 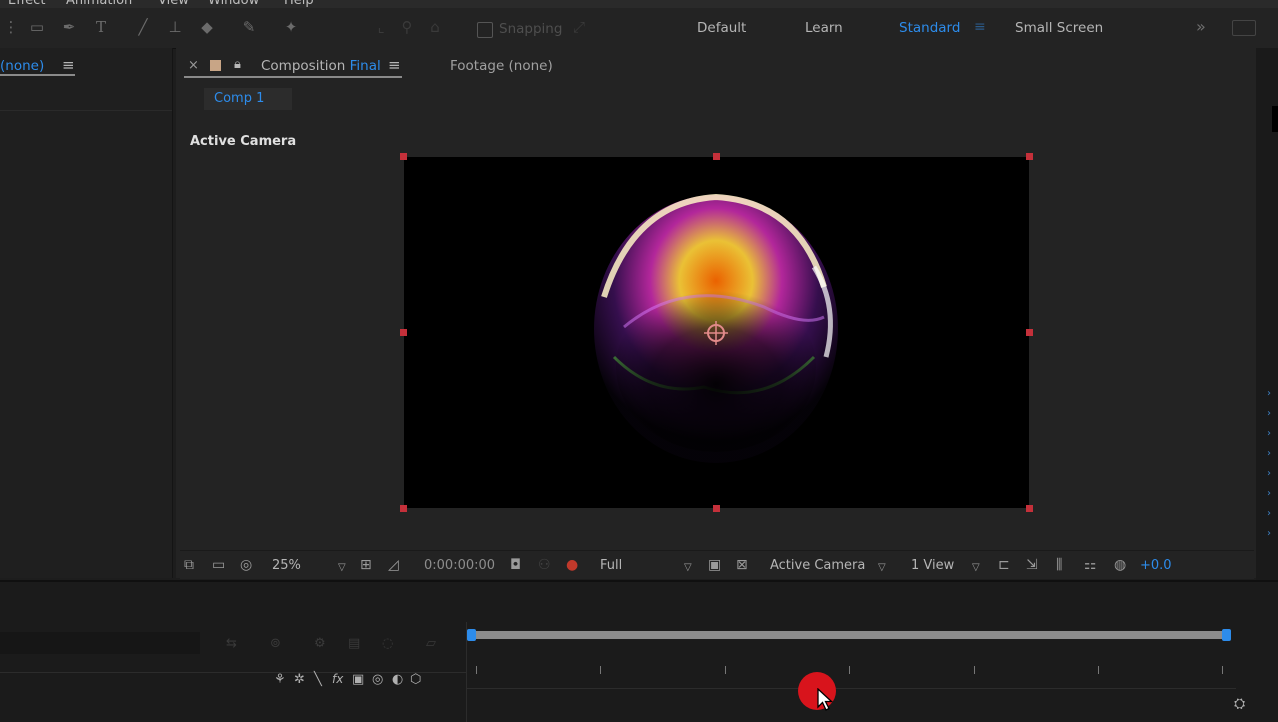 What do you see at coordinates (471, 635) in the screenshot?
I see `work-area-start-handle` at bounding box center [471, 635].